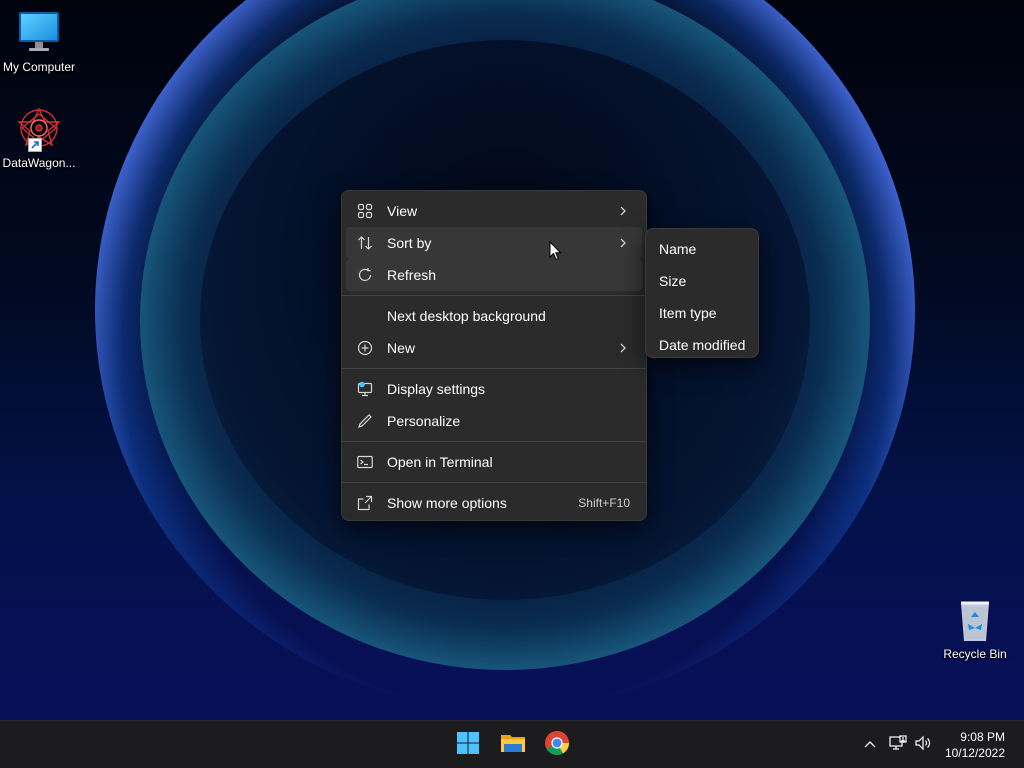  I want to click on menu-item-label: View, so click(402, 211).